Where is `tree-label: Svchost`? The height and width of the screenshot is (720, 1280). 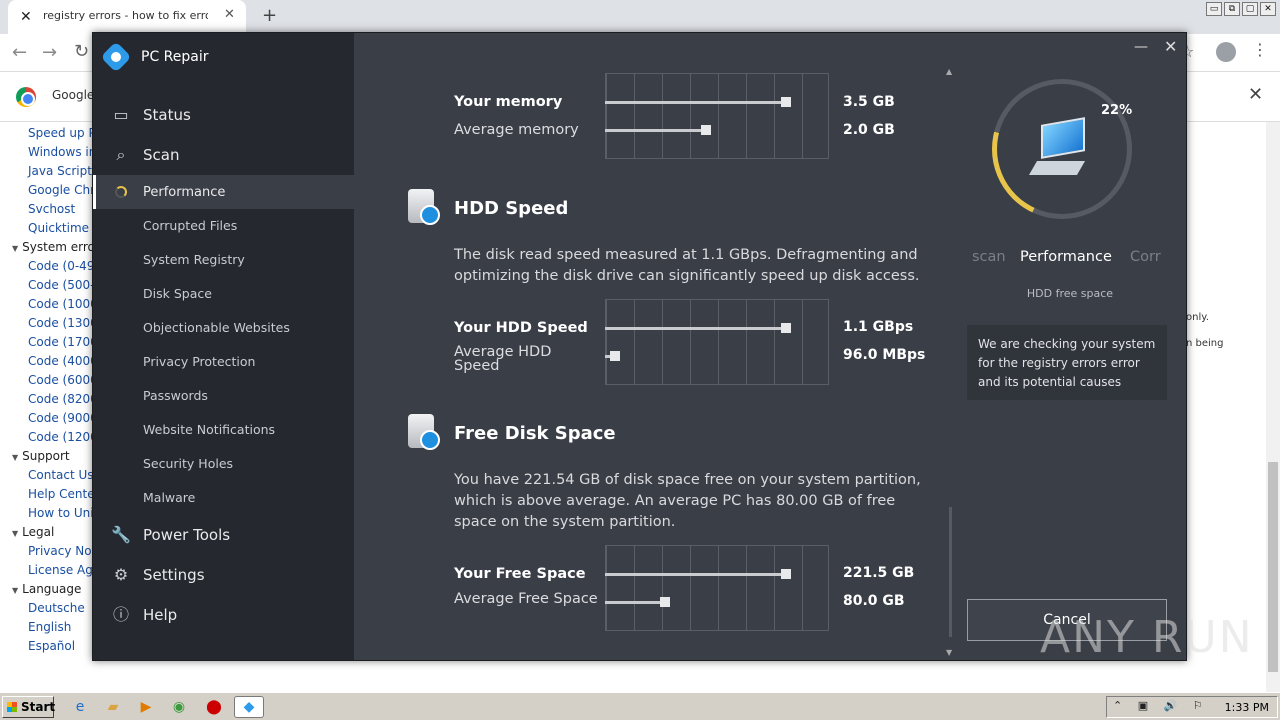
tree-label: Svchost is located at coordinates (52, 209).